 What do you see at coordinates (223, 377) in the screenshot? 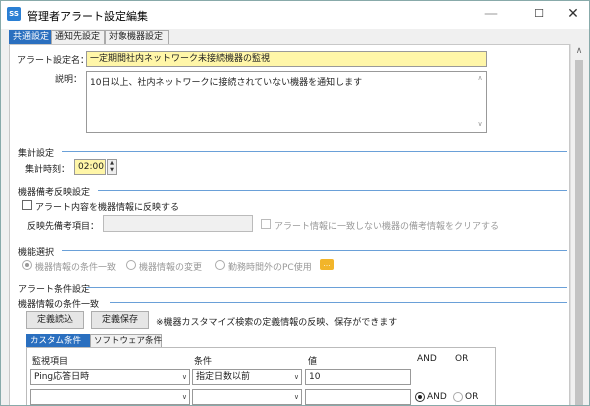
I see `condition-operator-value: 指定日数以前` at bounding box center [223, 377].